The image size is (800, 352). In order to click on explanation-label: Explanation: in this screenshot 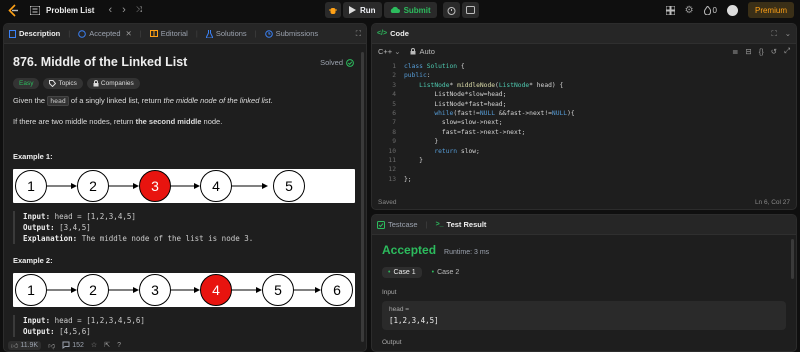, I will do `click(50, 238)`.